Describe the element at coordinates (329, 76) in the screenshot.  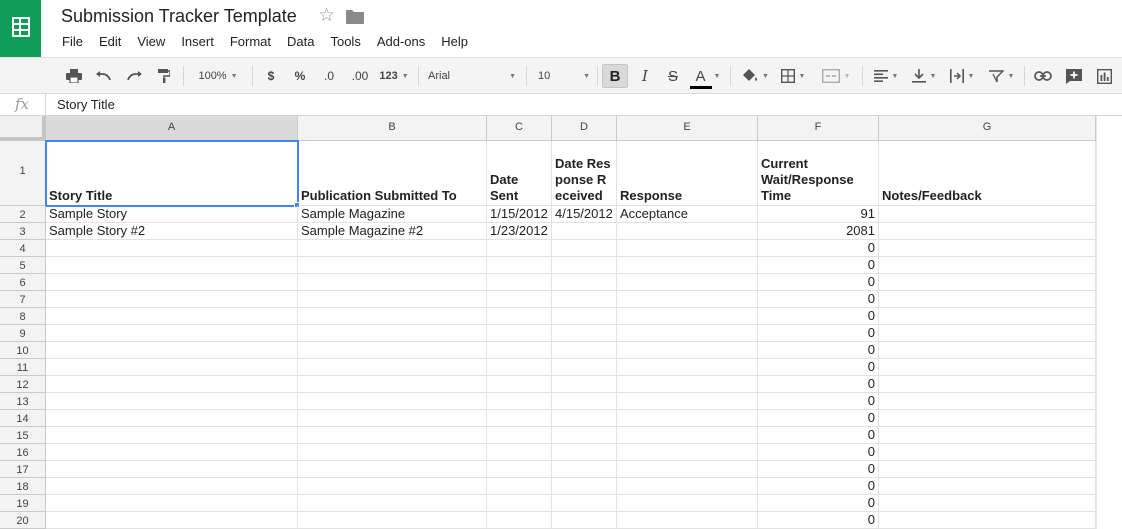
I see `decrease-decimal-button: .0` at that location.